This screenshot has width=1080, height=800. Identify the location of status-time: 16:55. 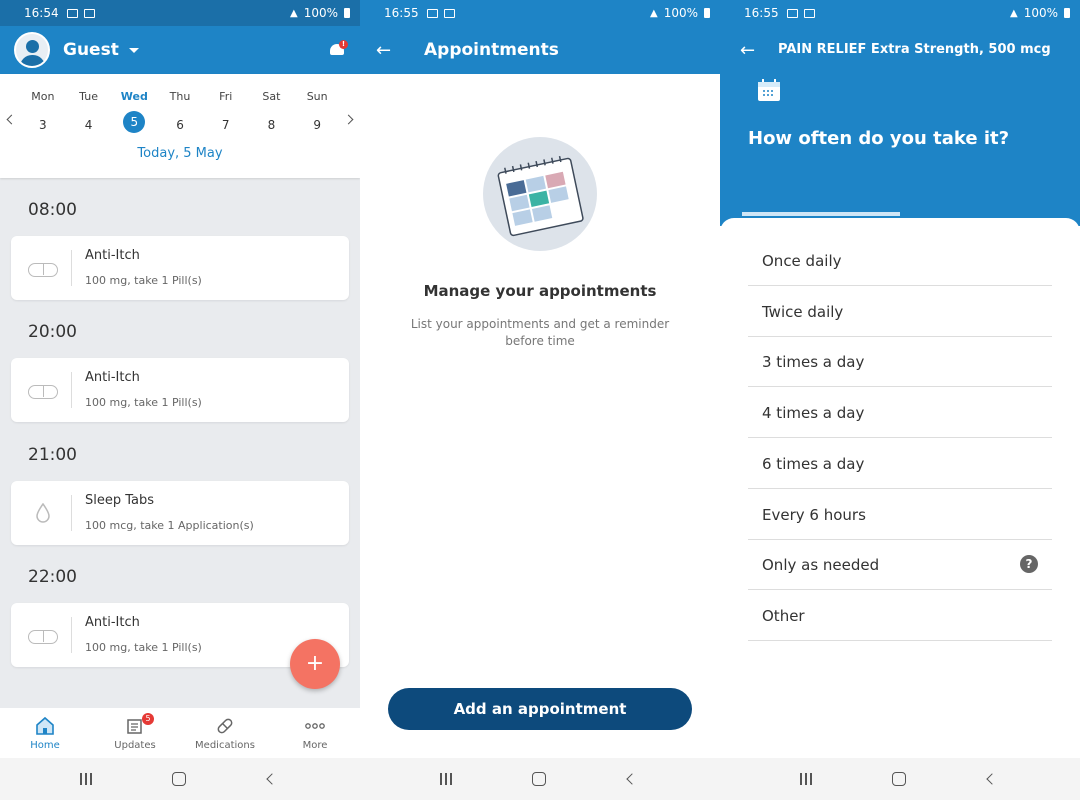
(401, 13).